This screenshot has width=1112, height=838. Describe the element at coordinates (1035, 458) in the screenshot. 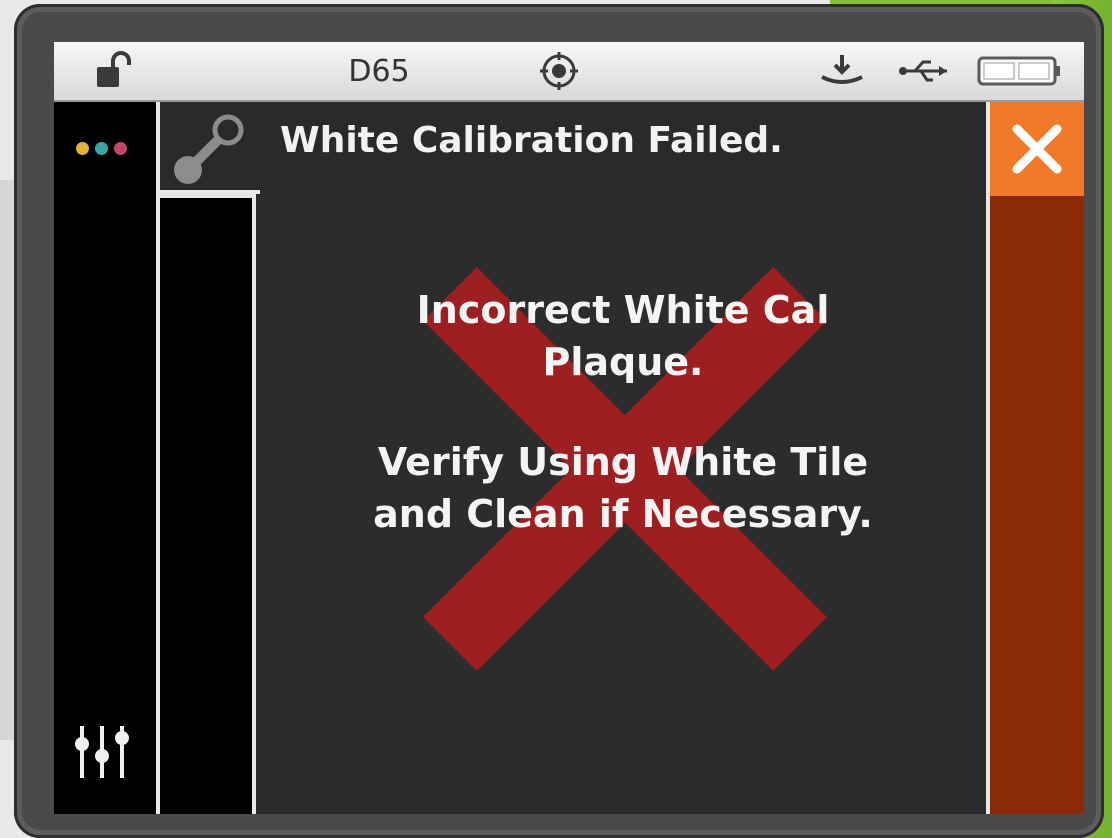

I see `right-column` at that location.